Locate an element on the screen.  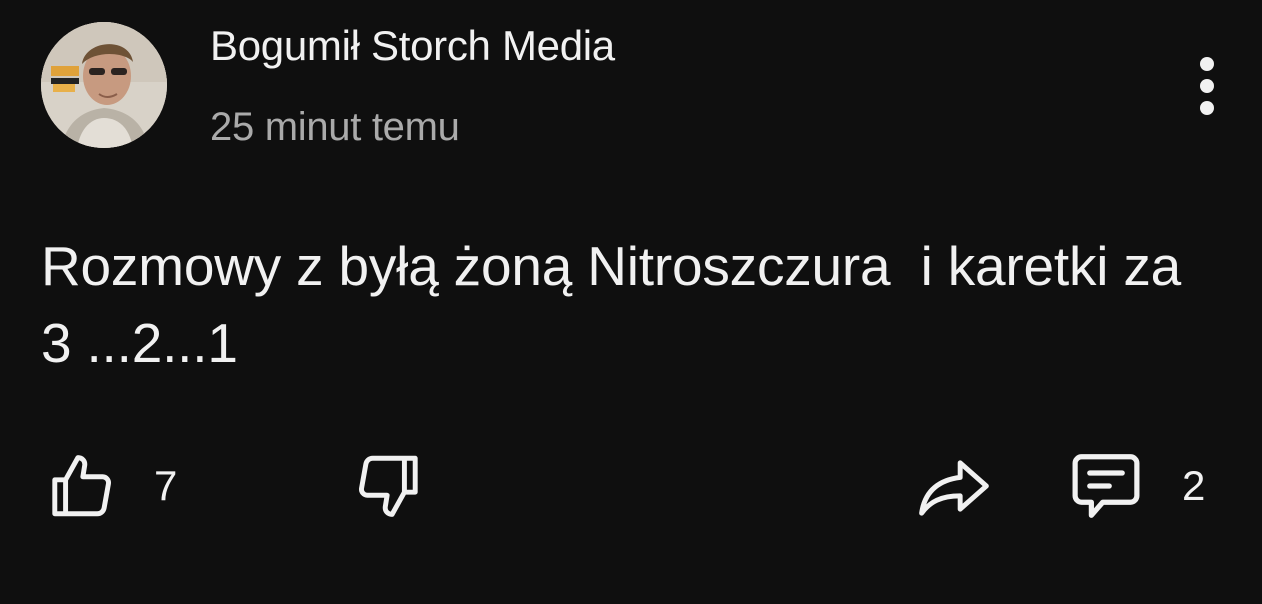
thumbs-up-icon is located at coordinates (81, 486).